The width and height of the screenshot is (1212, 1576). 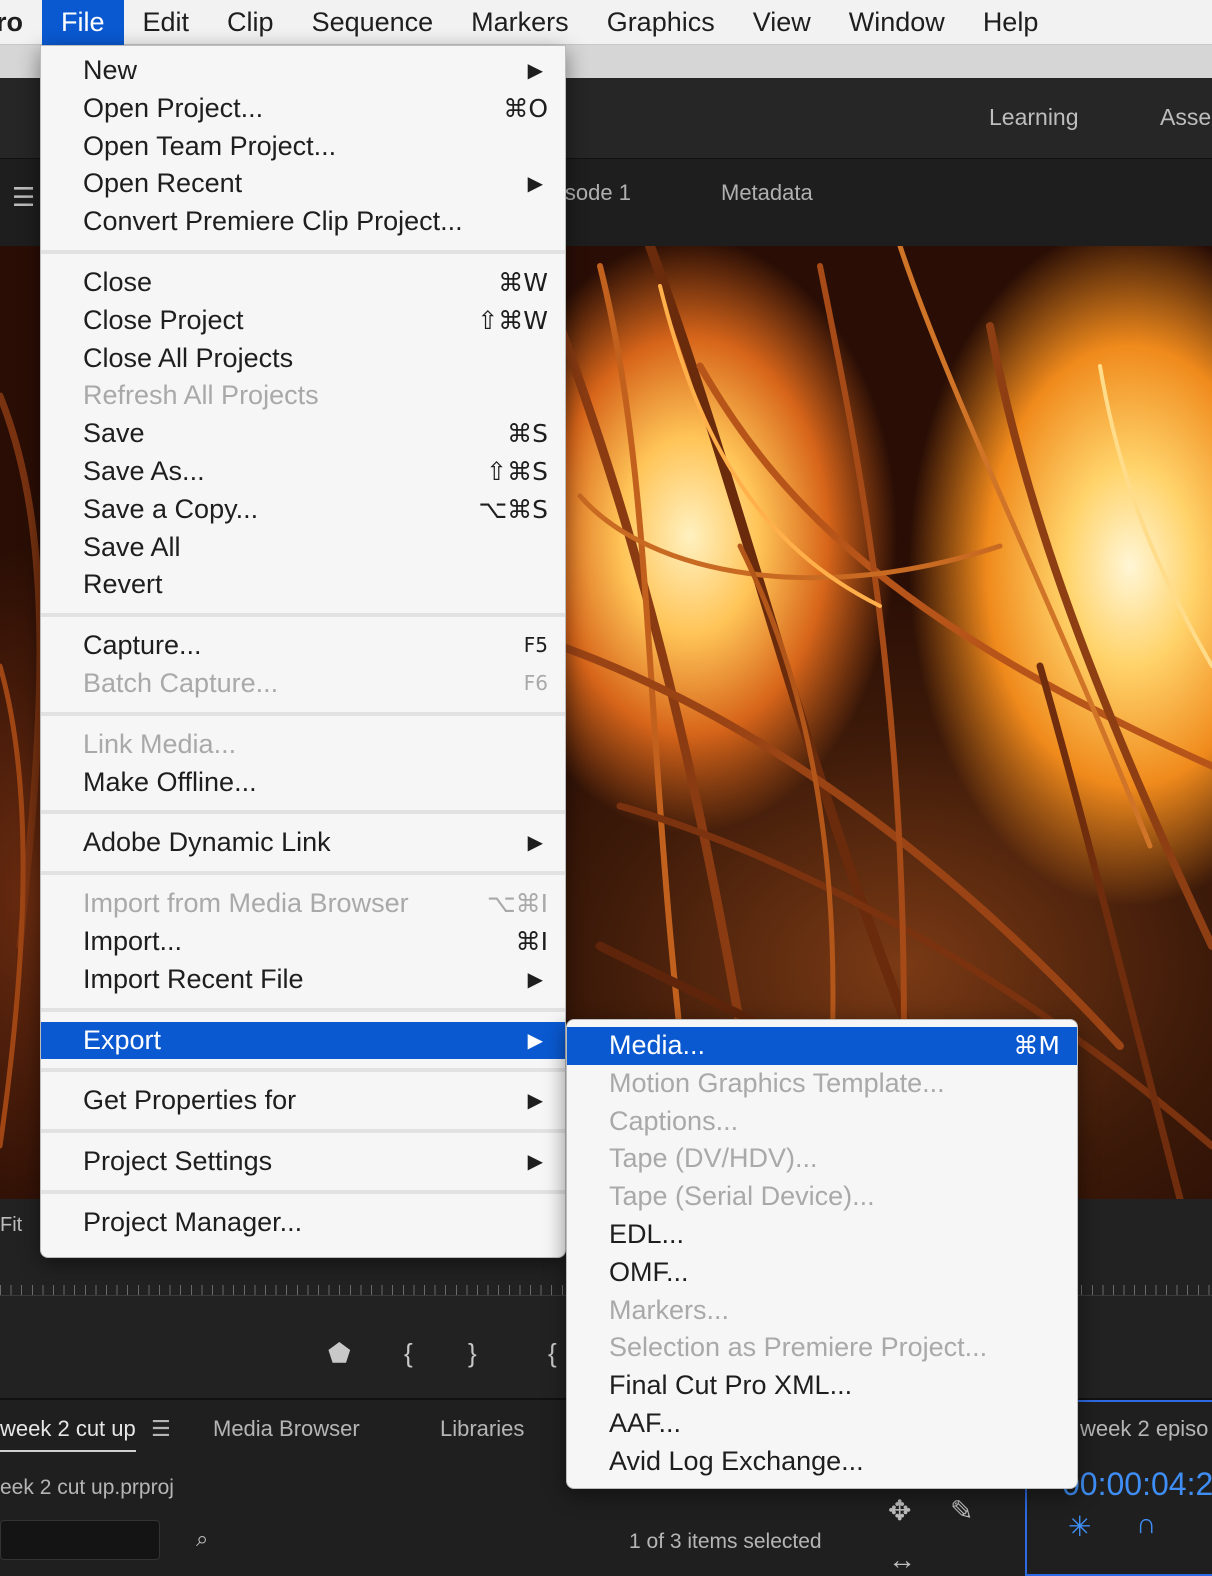 What do you see at coordinates (163, 183) in the screenshot?
I see `menu-item-label: Open Recent` at bounding box center [163, 183].